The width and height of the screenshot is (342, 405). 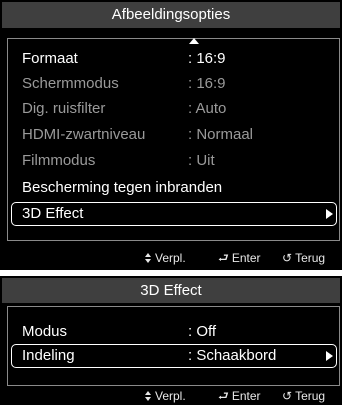 I want to click on menu-title: 3D Effect, so click(x=171, y=290).